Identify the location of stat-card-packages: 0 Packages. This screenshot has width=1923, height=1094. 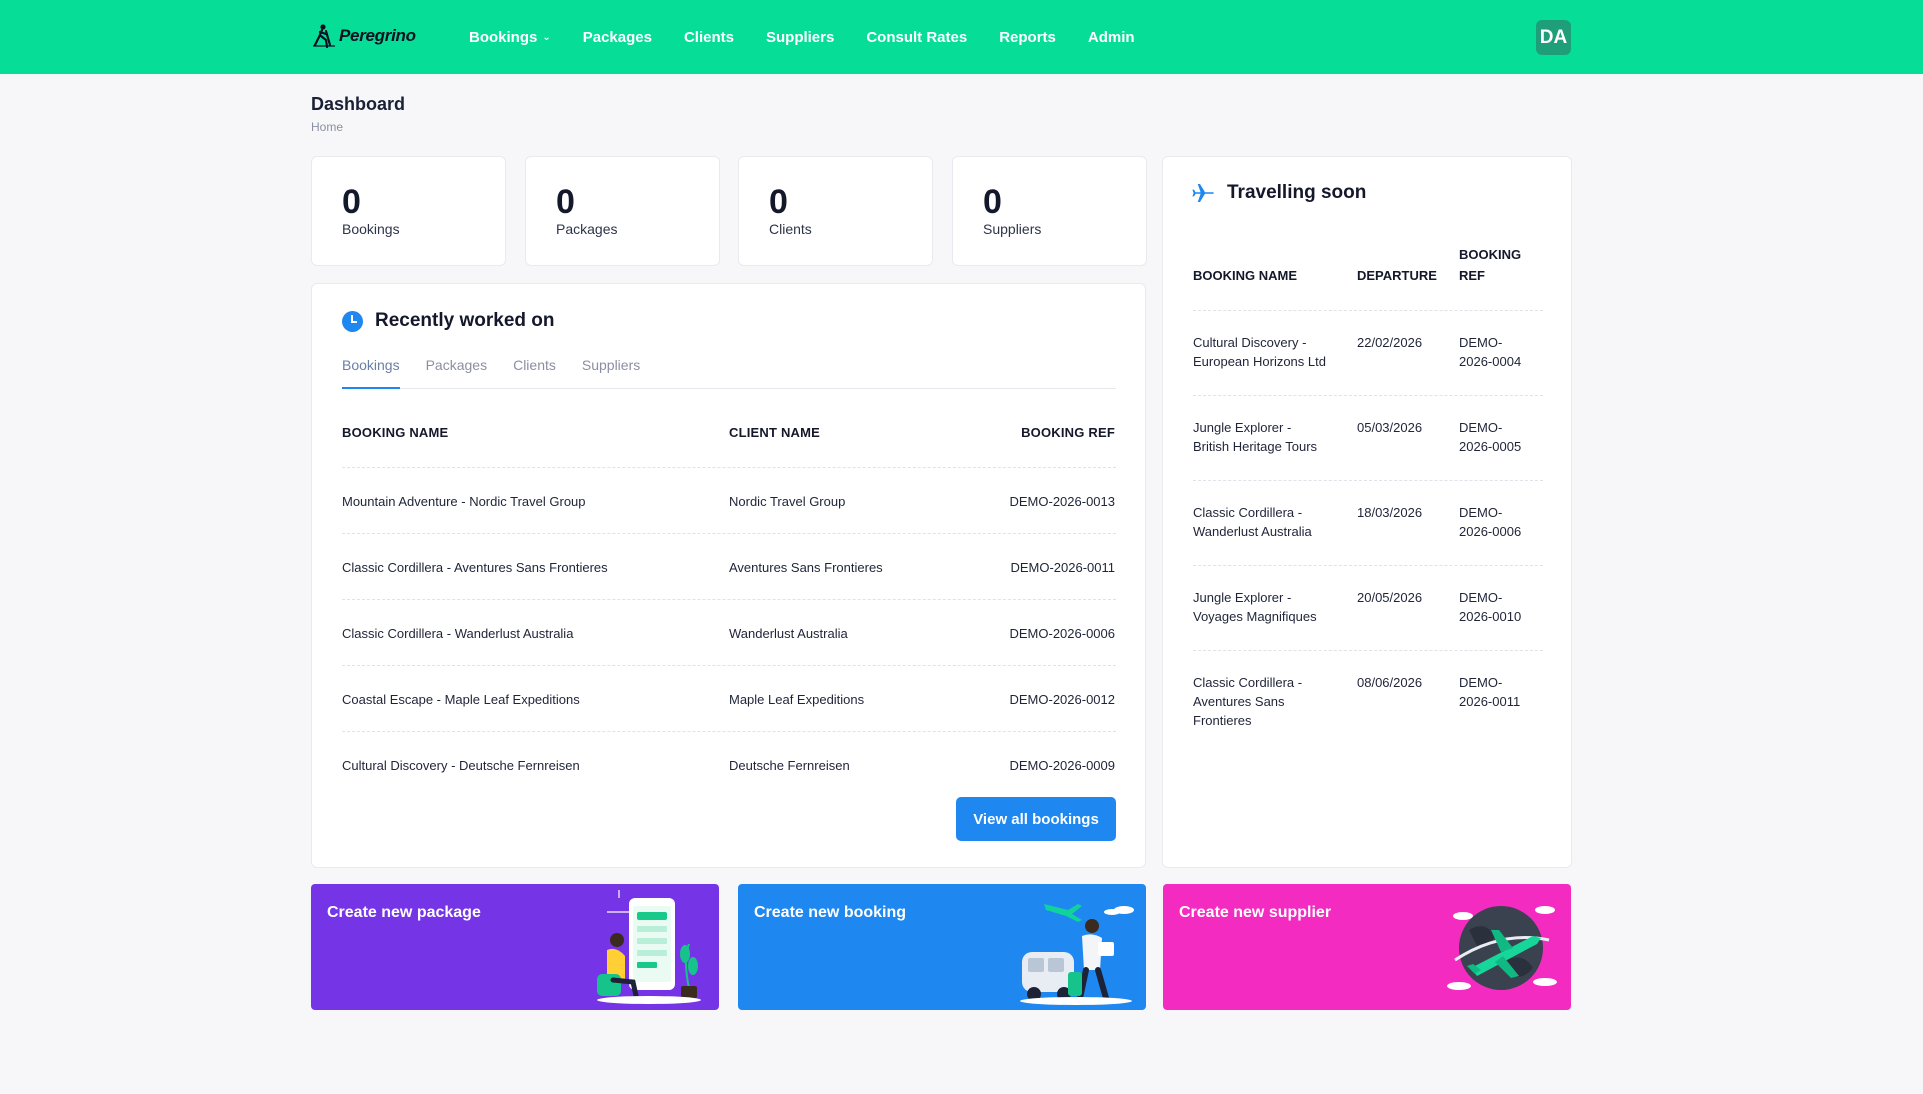
(622, 211).